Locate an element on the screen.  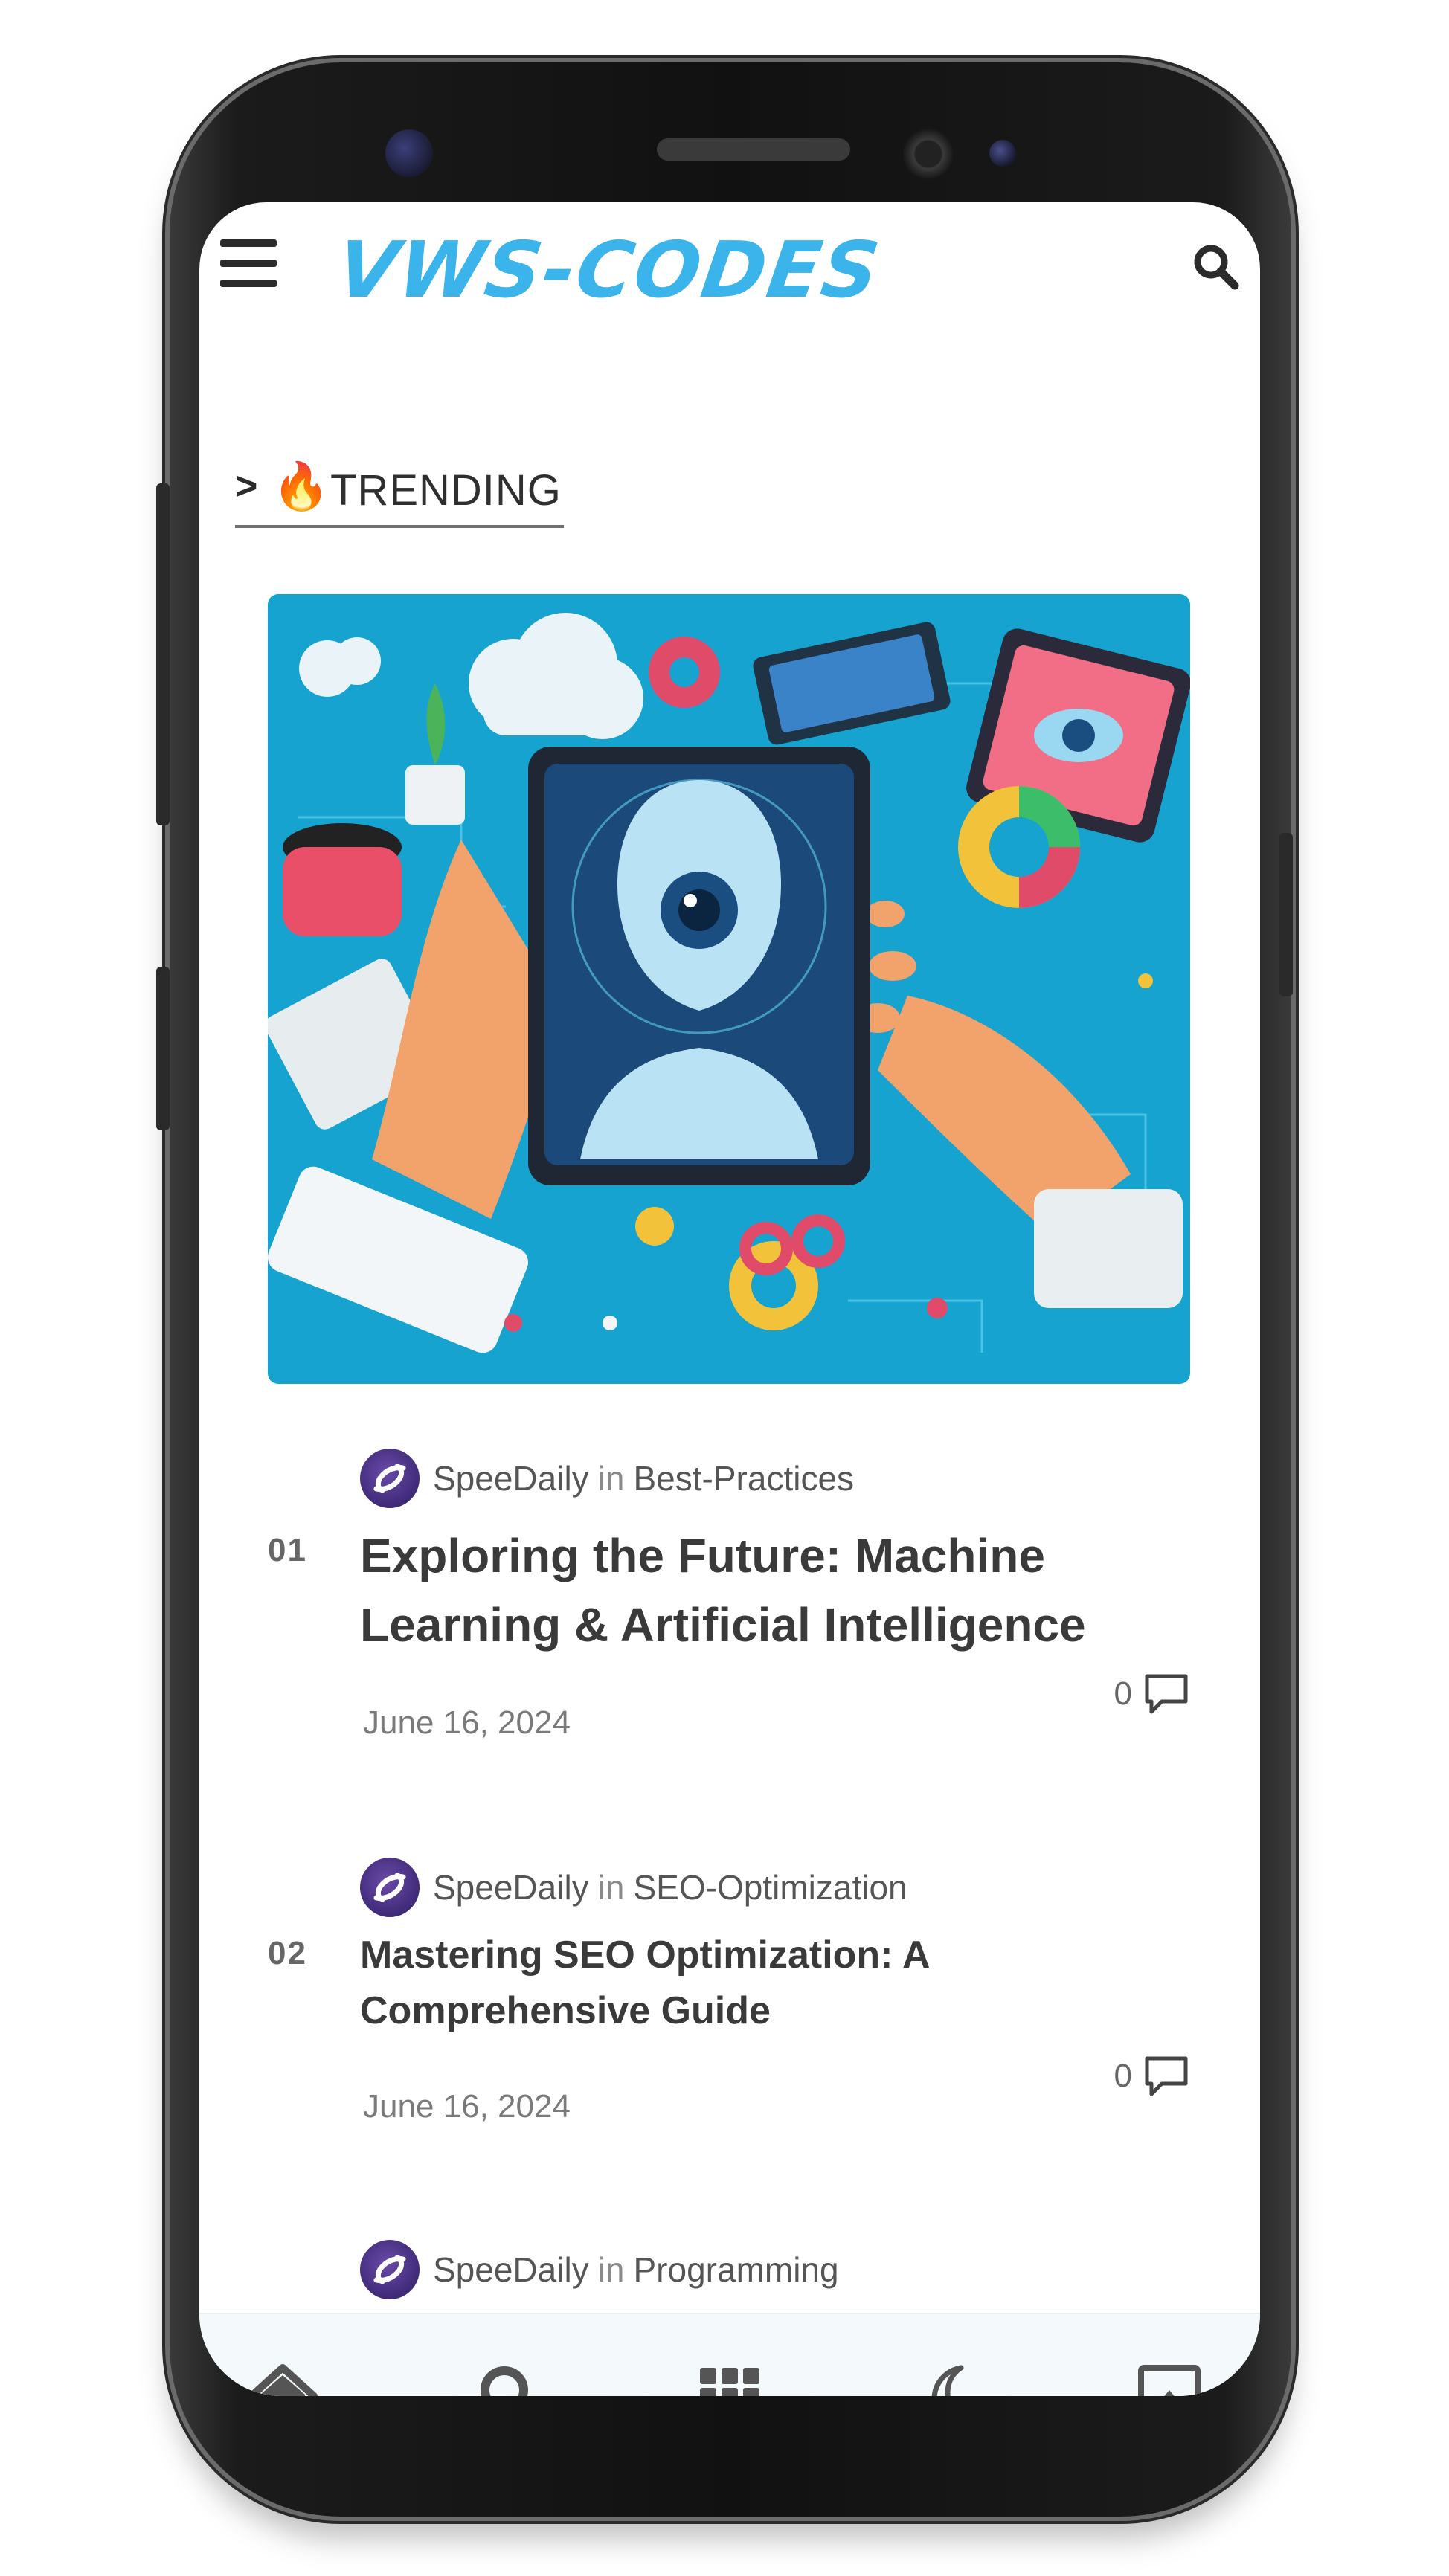
moon-icon is located at coordinates (950, 2378).